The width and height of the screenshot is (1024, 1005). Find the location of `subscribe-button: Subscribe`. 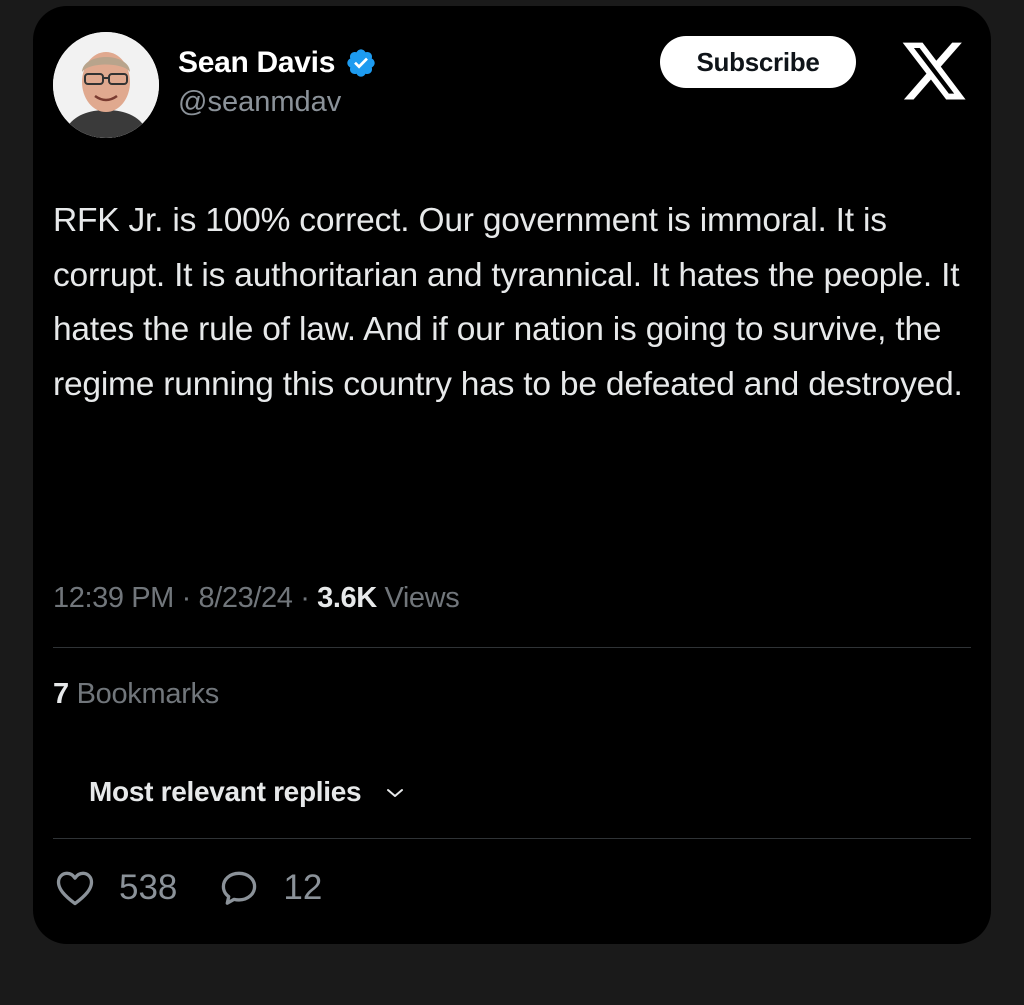

subscribe-button: Subscribe is located at coordinates (758, 62).